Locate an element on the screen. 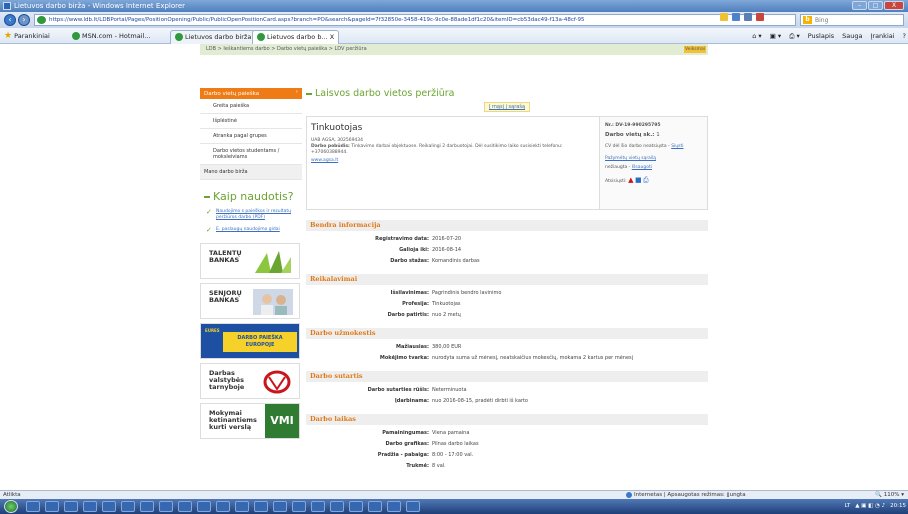 This screenshot has width=908, height=514. banner-eures: EURES DARBO PAIEŠKA EUROPOJE is located at coordinates (250, 341).